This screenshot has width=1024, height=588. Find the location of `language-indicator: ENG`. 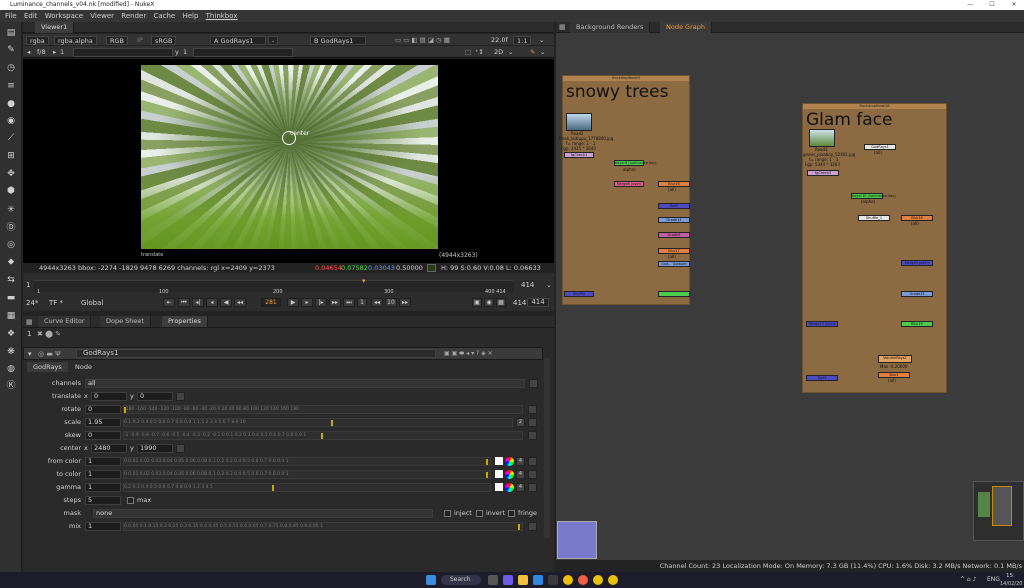

language-indicator: ENG is located at coordinates (993, 579).